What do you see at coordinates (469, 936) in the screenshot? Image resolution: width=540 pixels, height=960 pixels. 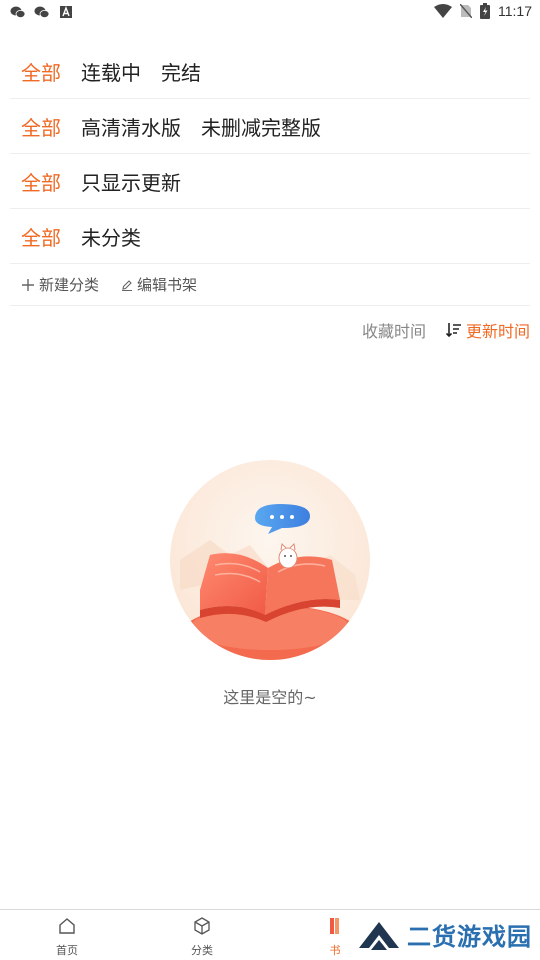 I see `watermark-text: 二货游戏园` at bounding box center [469, 936].